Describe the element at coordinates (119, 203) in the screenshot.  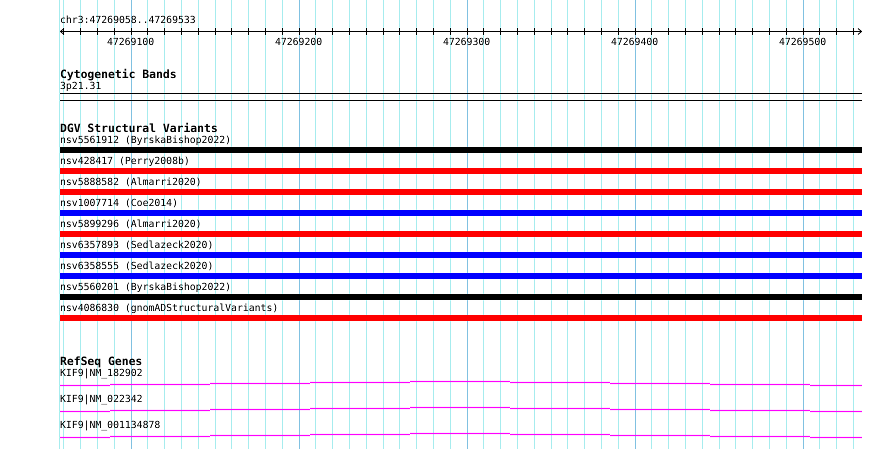
I see `variant-label: nsv1007714 (Coe2014)` at that location.